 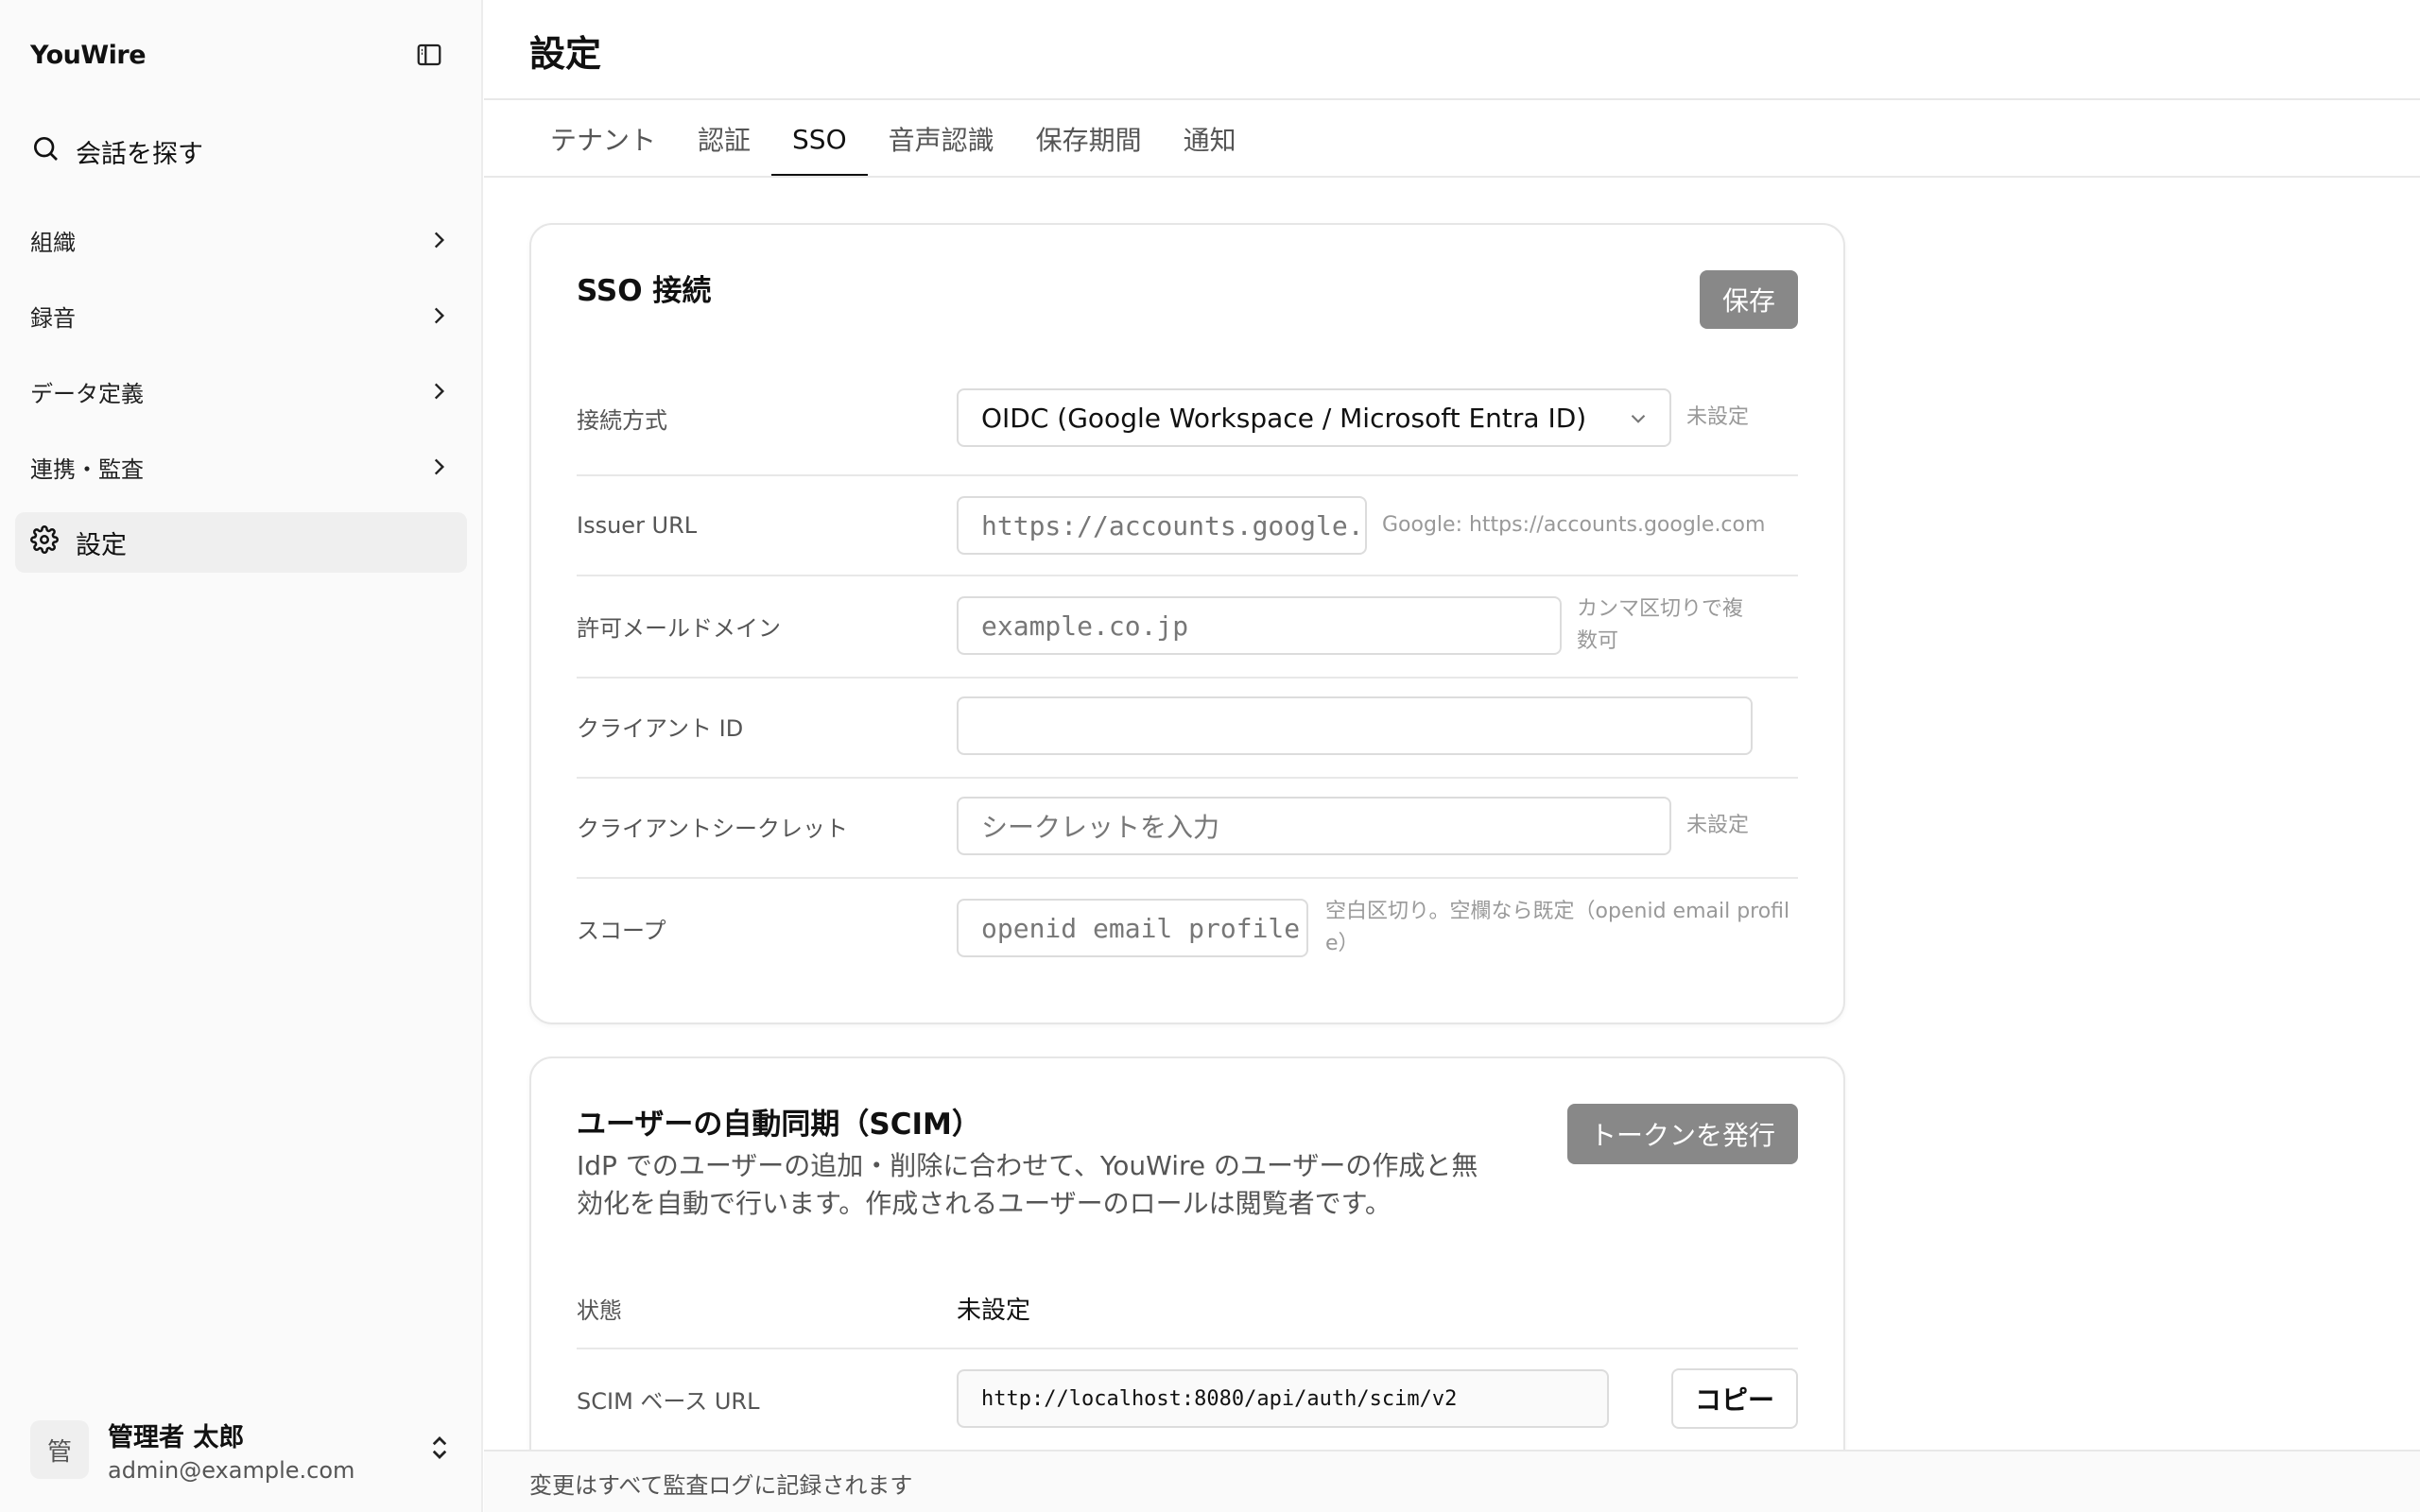 I want to click on client-id-row: クライアント ID, so click(x=1187, y=726).